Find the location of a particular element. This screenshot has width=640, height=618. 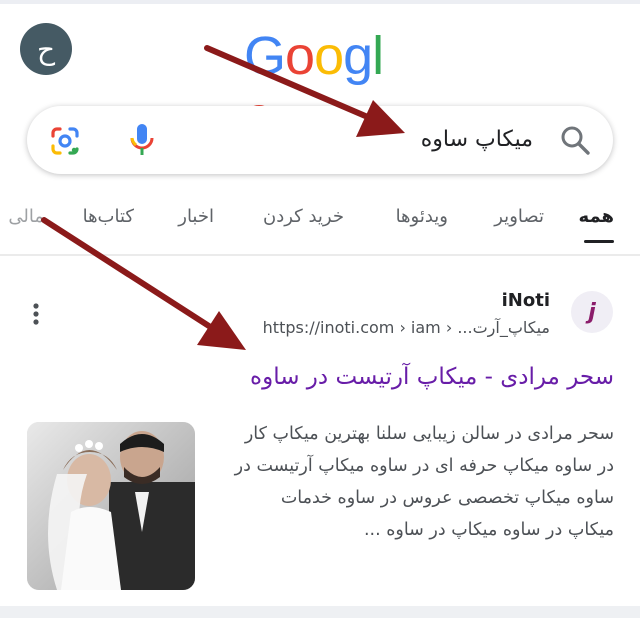

tabs-divider is located at coordinates (320, 255).